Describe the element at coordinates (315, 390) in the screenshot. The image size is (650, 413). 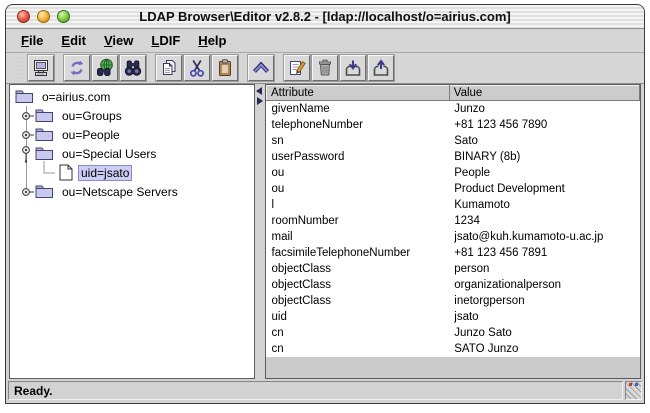
I see `status-message: Ready.` at that location.